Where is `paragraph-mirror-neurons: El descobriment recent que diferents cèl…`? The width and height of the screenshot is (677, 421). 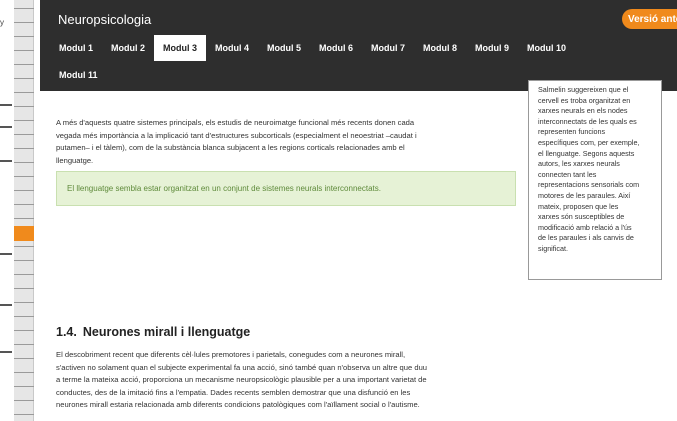 paragraph-mirror-neurons: El descobriment recent que diferents cèl… is located at coordinates (286, 380).